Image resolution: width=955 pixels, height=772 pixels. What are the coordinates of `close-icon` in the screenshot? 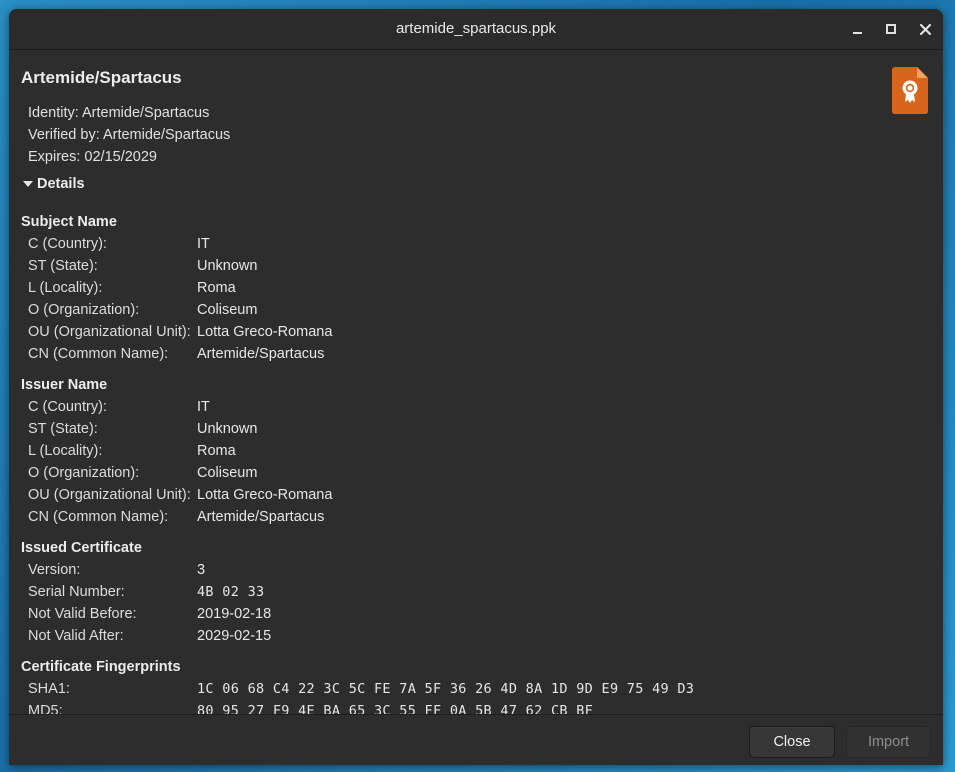 It's located at (925, 29).